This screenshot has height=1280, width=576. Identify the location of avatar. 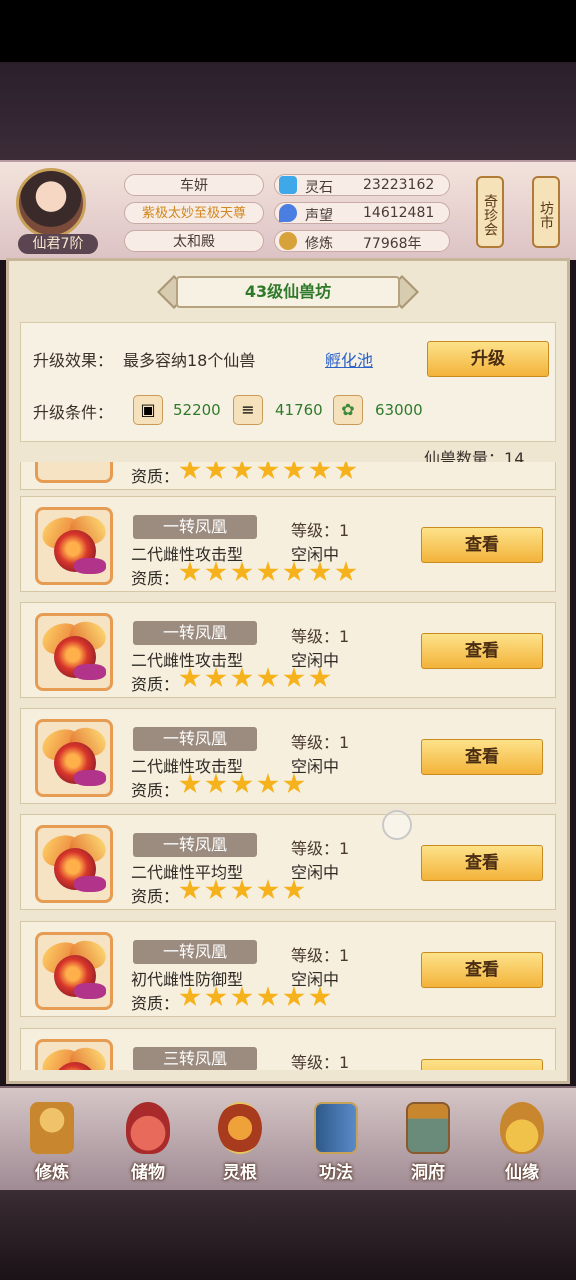
(51, 203).